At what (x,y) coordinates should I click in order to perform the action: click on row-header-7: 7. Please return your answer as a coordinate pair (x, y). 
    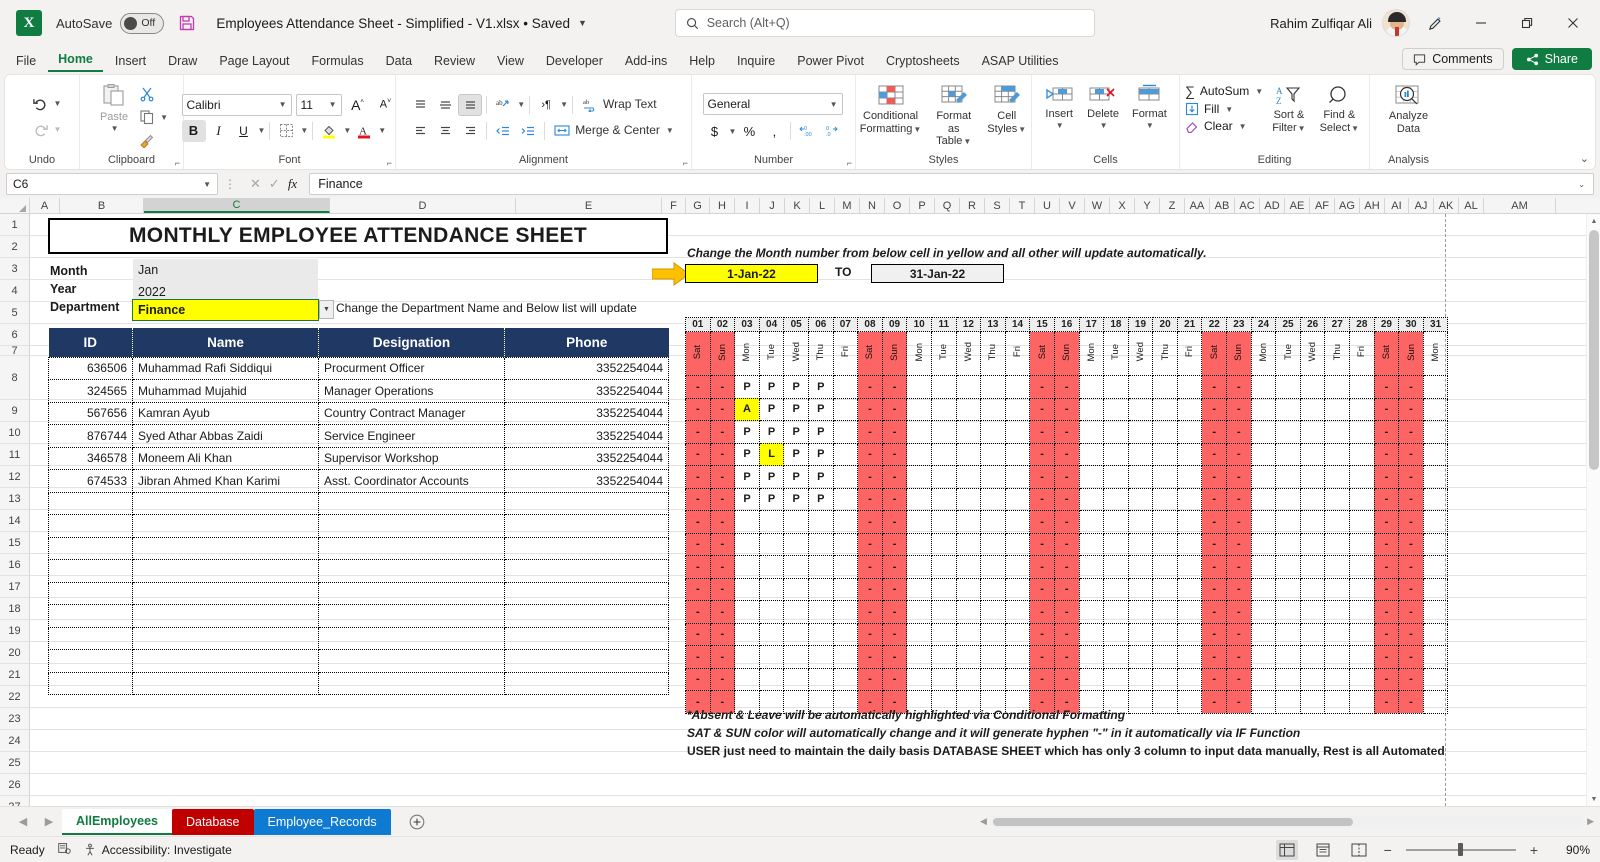
    Looking at the image, I should click on (14, 351).